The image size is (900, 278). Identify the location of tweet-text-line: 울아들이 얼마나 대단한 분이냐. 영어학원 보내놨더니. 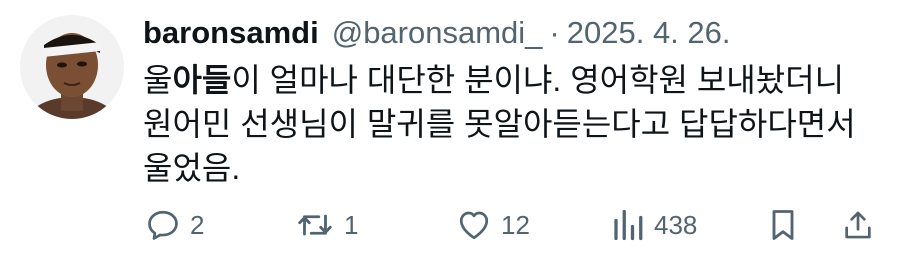
(513, 80).